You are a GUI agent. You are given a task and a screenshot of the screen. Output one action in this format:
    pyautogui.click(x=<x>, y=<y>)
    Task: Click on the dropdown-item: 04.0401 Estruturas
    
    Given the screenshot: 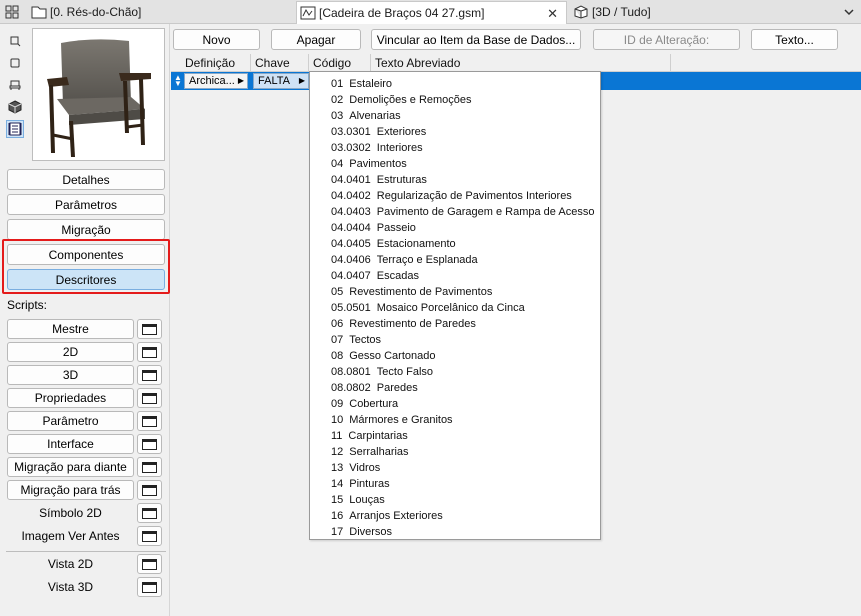 What is the action you would take?
    pyautogui.click(x=379, y=180)
    